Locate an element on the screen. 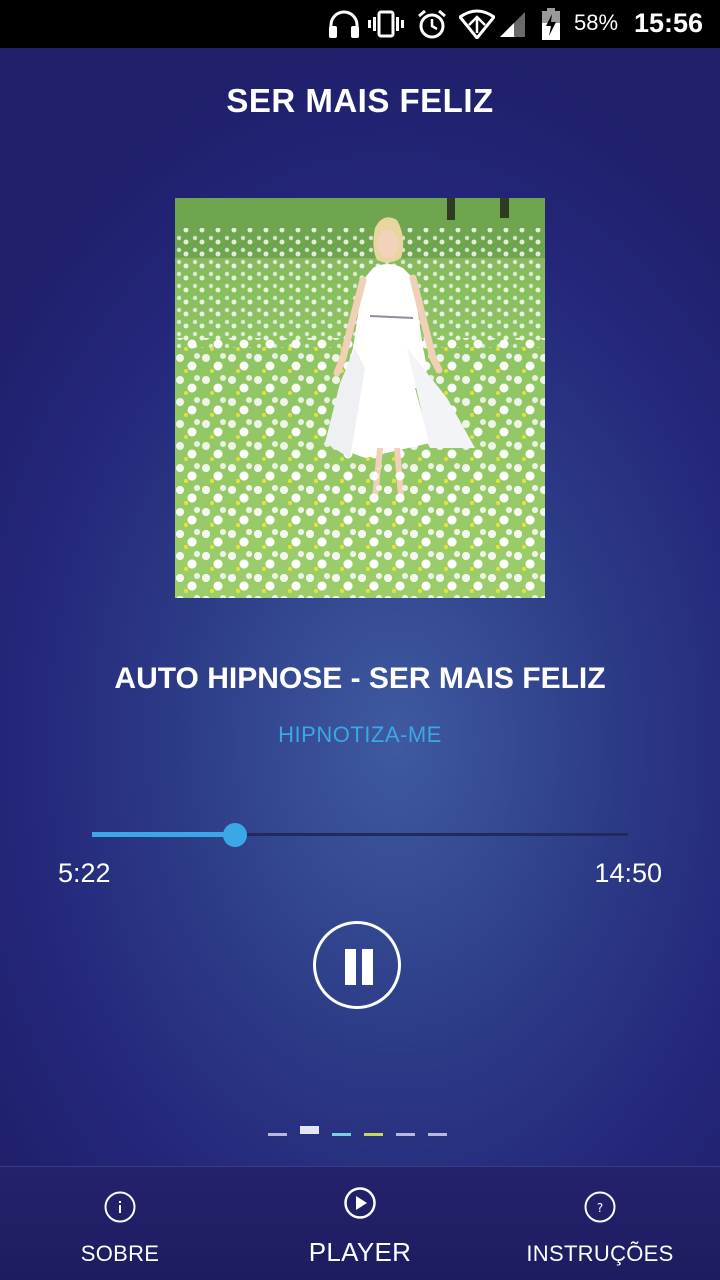 The width and height of the screenshot is (720, 1280). nav-instrucoes-label: INSTRUÇÕES is located at coordinates (600, 1253).